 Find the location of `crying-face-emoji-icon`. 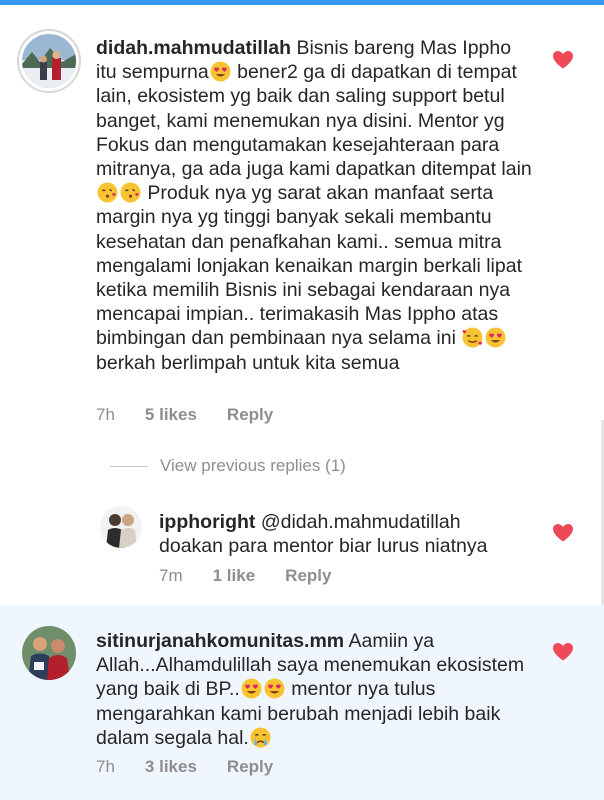

crying-face-emoji-icon is located at coordinates (260, 737).